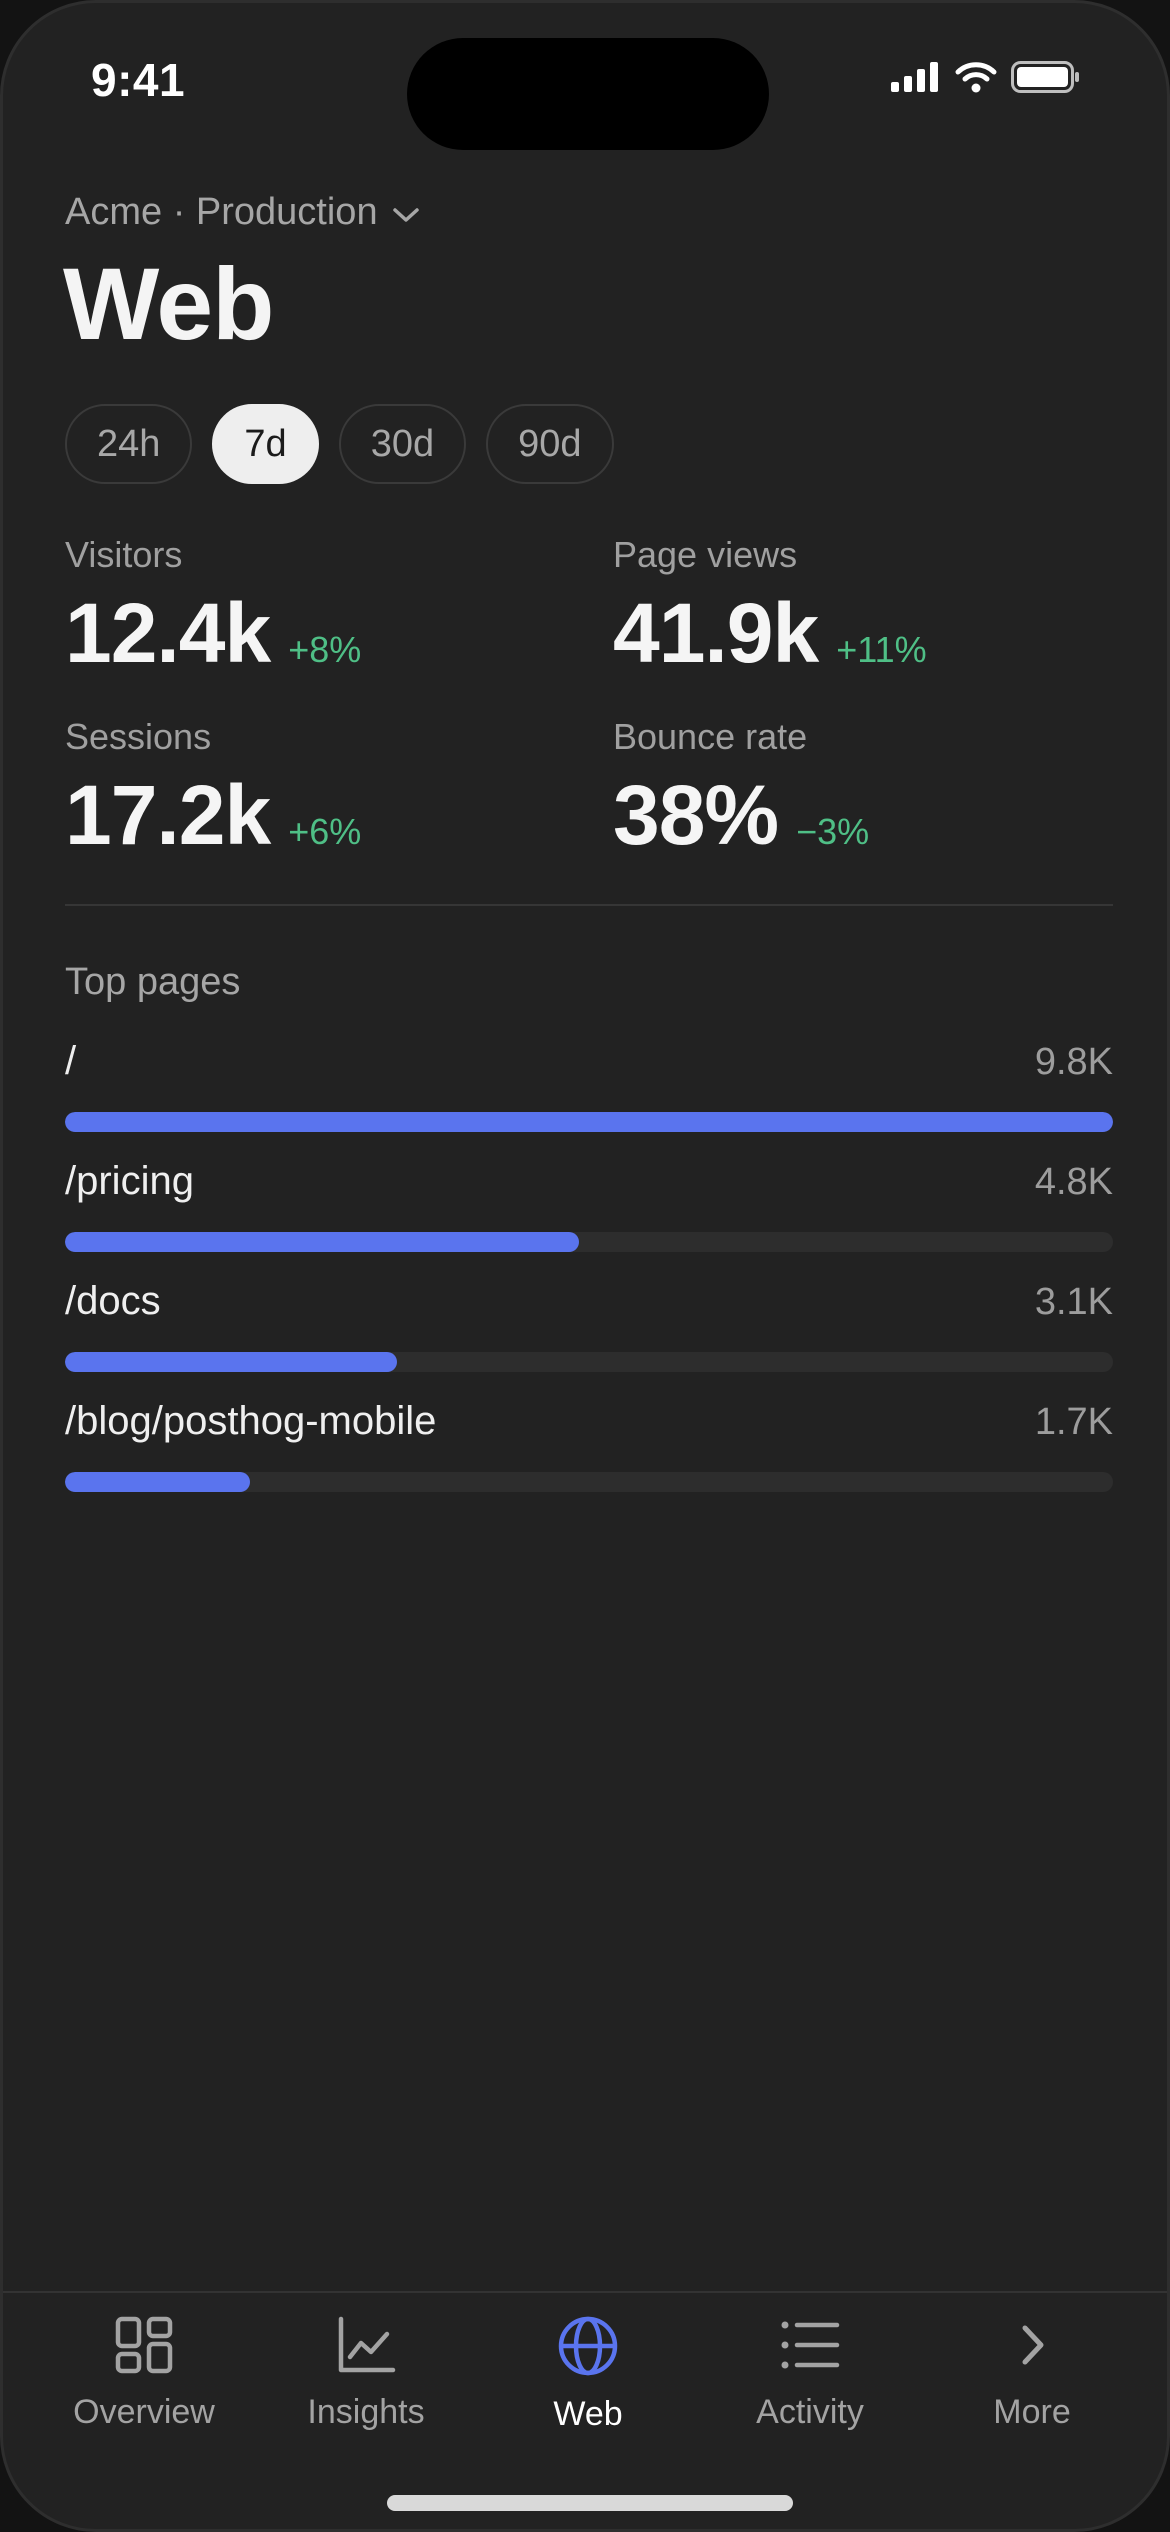  Describe the element at coordinates (1073, 1062) in the screenshot. I see `page-count: 9.8K` at that location.